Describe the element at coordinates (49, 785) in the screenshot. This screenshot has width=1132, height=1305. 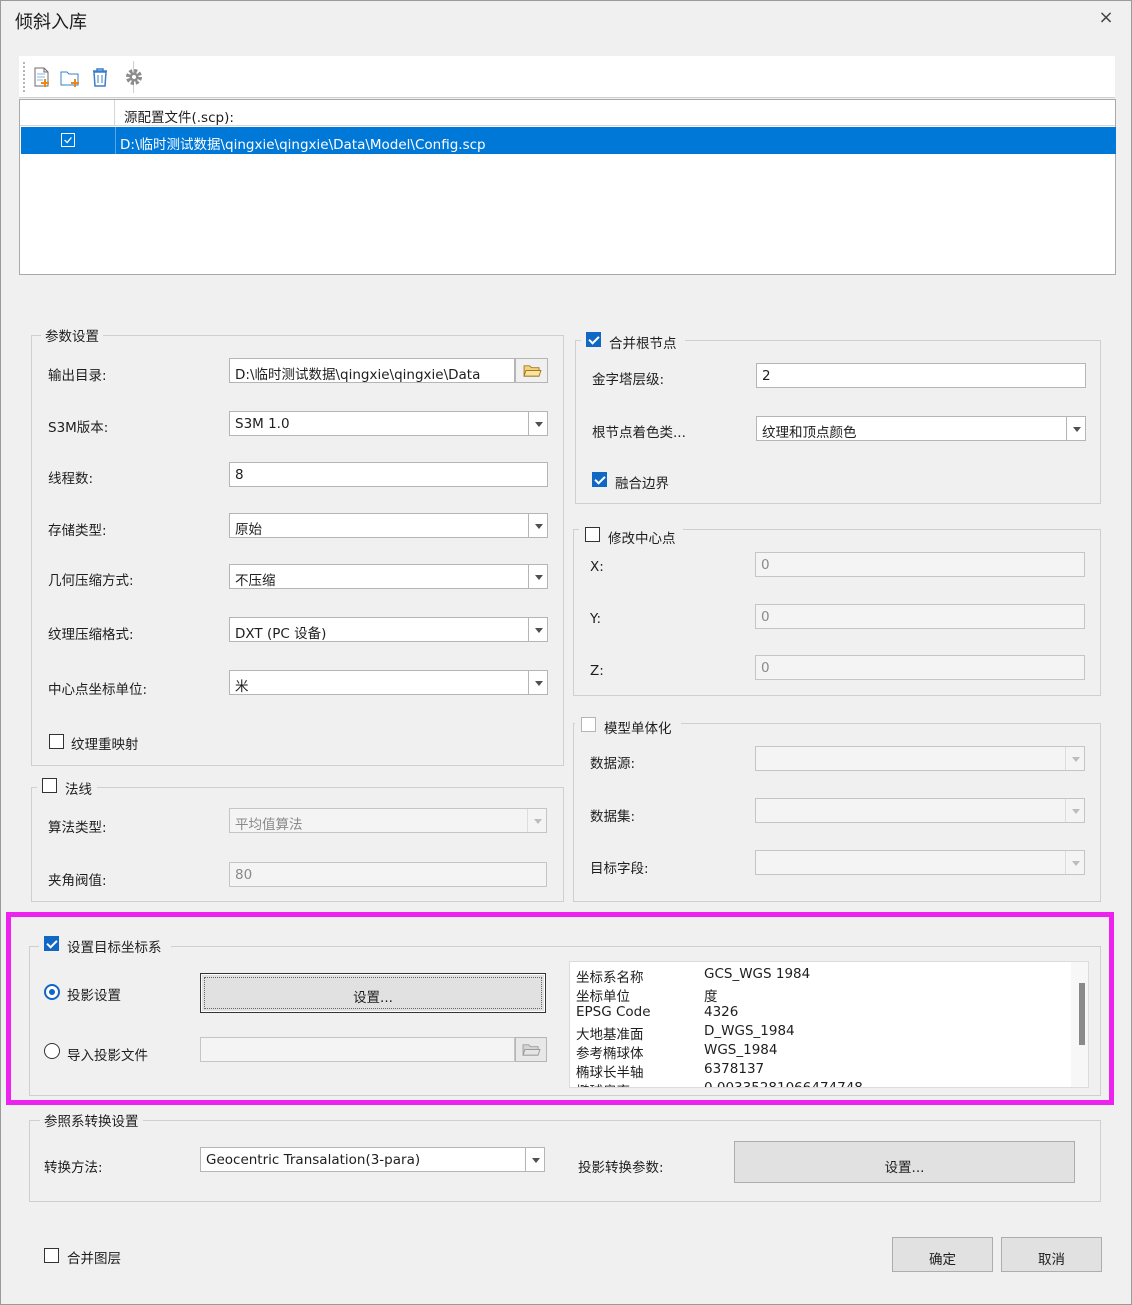
I see `normal-checkbox` at that location.